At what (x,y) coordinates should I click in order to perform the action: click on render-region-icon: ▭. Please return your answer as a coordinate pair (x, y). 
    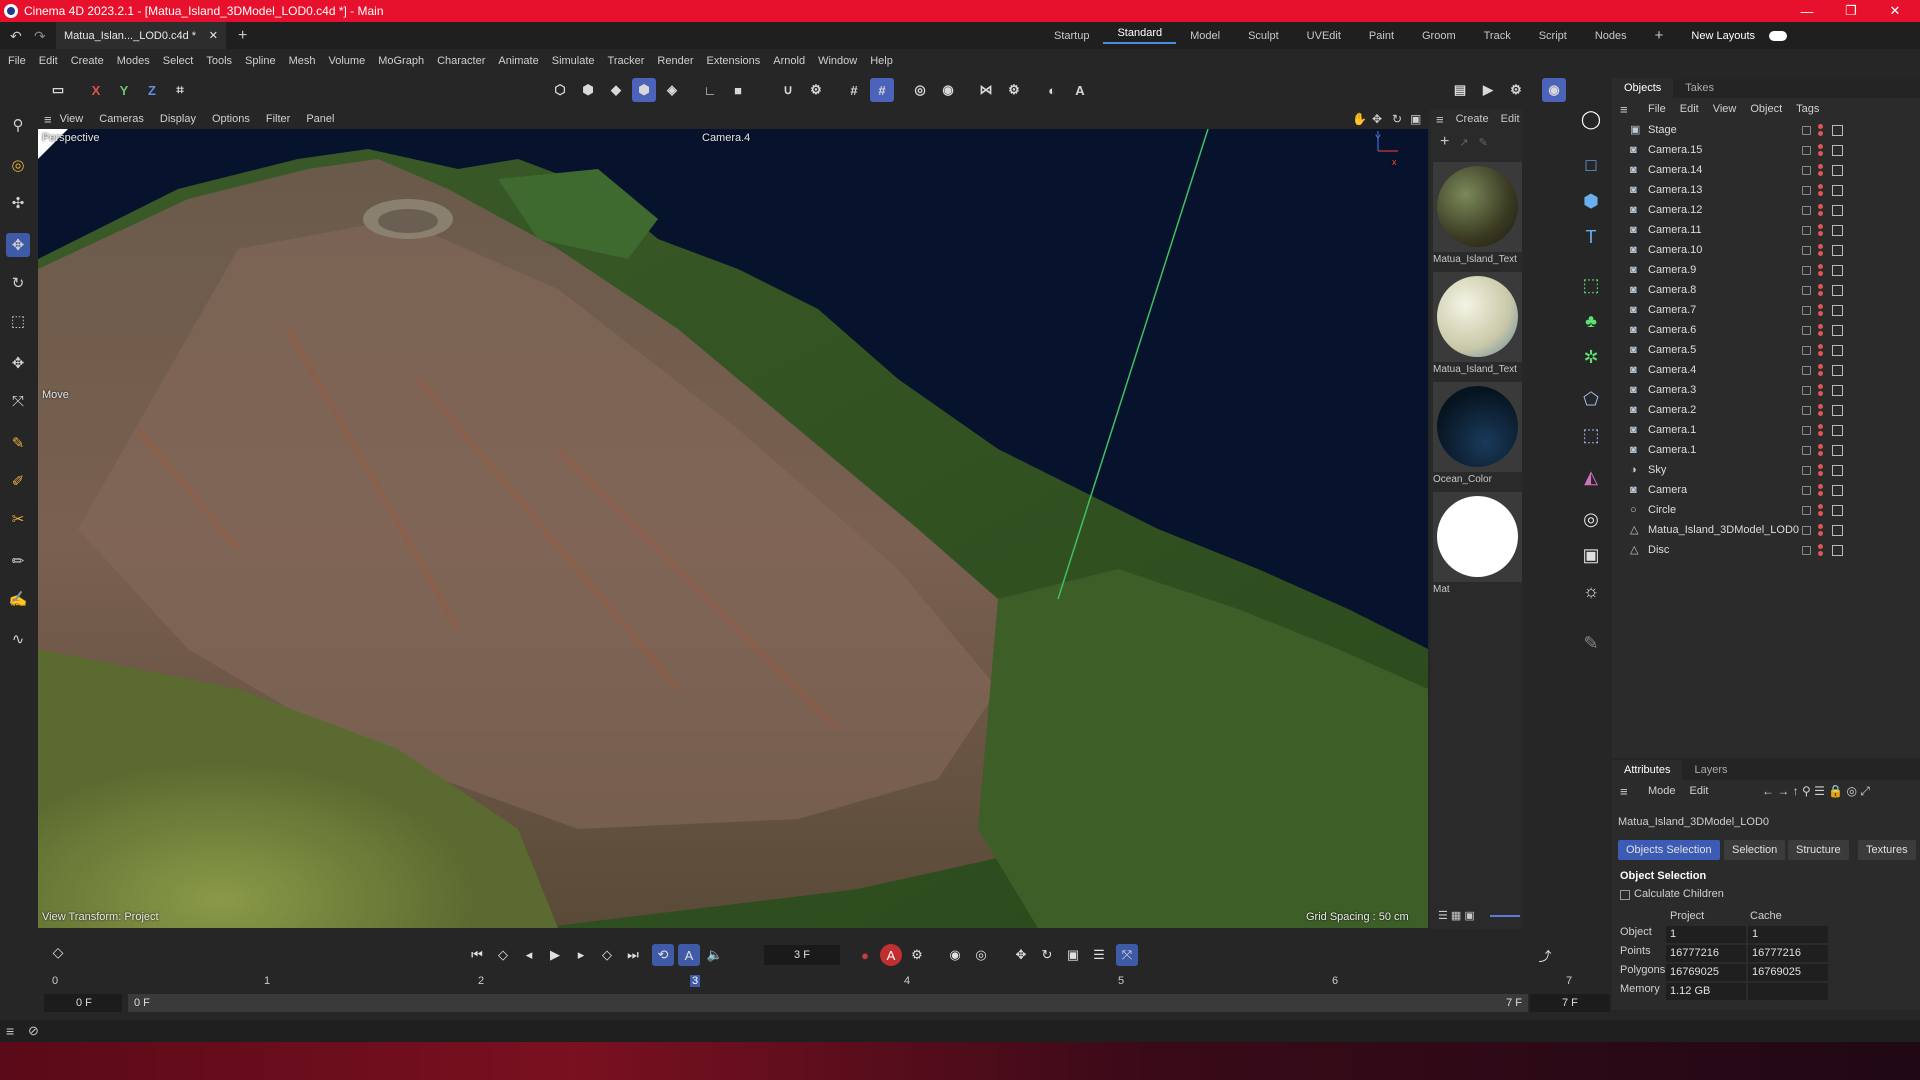
    Looking at the image, I should click on (58, 90).